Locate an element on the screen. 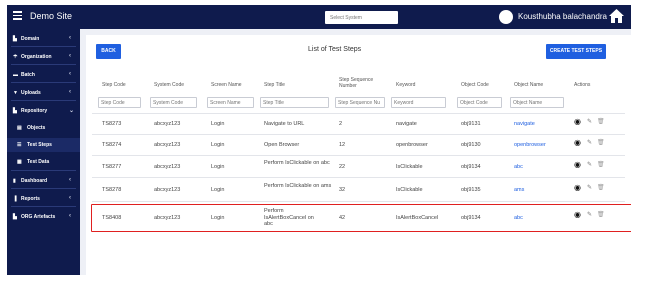 The width and height of the screenshot is (649, 285). column-header-object-code: Object Code is located at coordinates (475, 85).